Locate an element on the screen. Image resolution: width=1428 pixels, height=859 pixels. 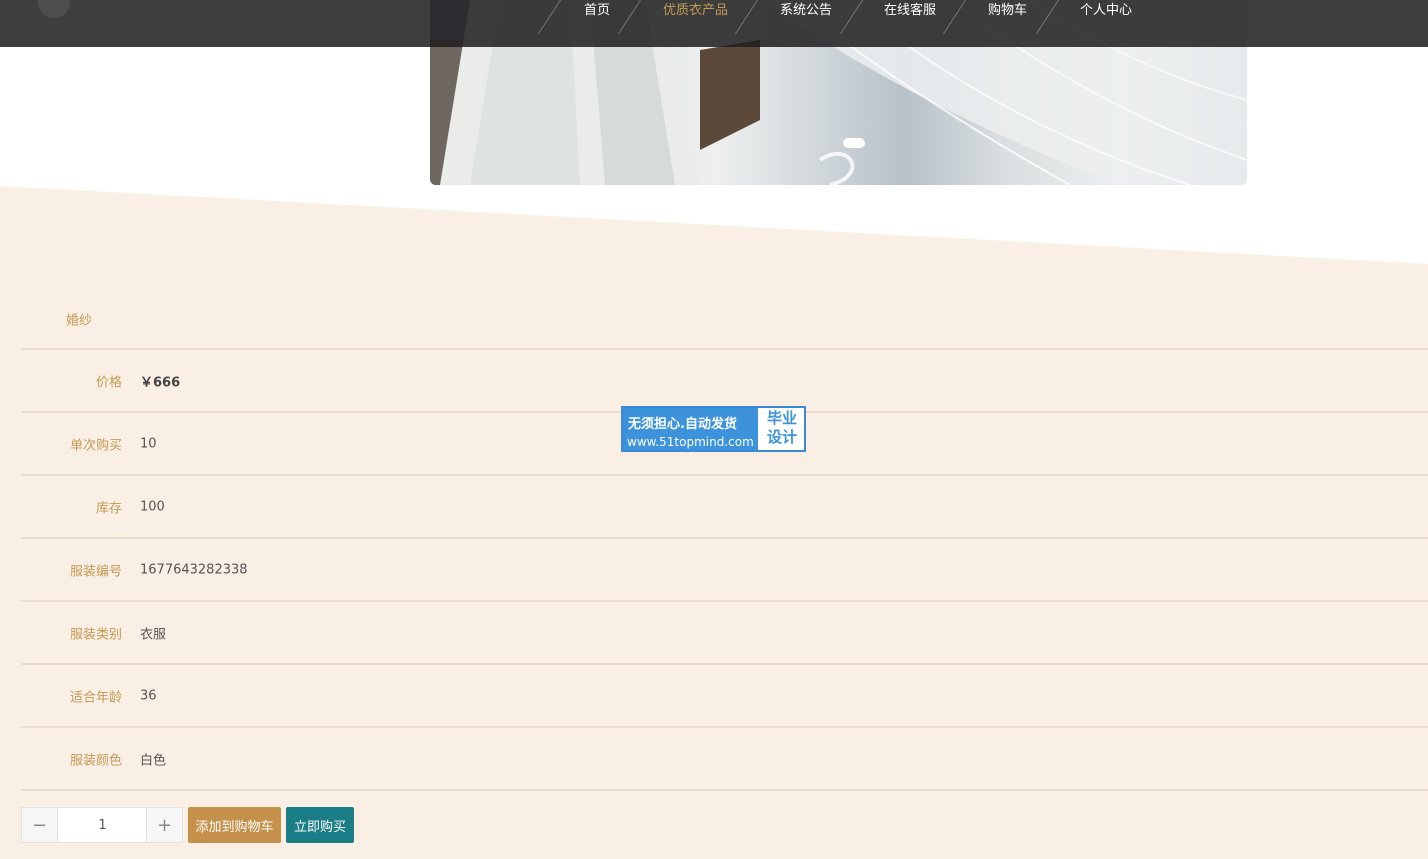
nav-item-profile: 个人中心 is located at coordinates (1106, 23).